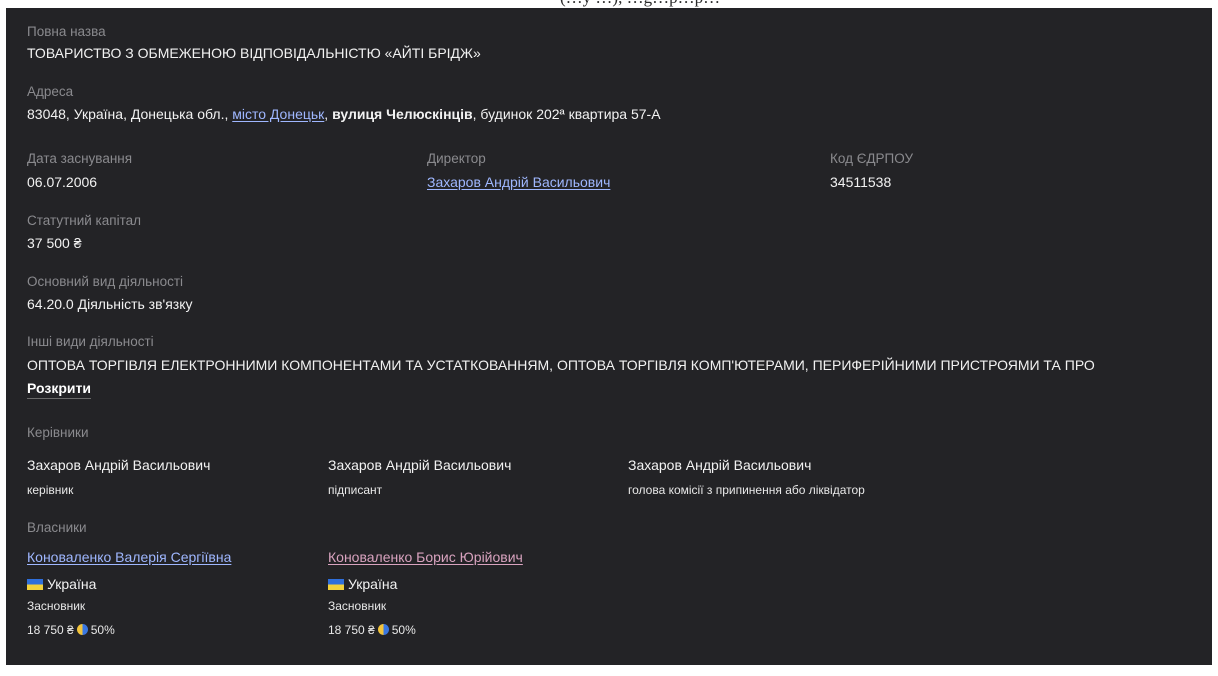 The height and width of the screenshot is (676, 1218). What do you see at coordinates (402, 114) in the screenshot?
I see `street-name: вулиця Челюскінців` at bounding box center [402, 114].